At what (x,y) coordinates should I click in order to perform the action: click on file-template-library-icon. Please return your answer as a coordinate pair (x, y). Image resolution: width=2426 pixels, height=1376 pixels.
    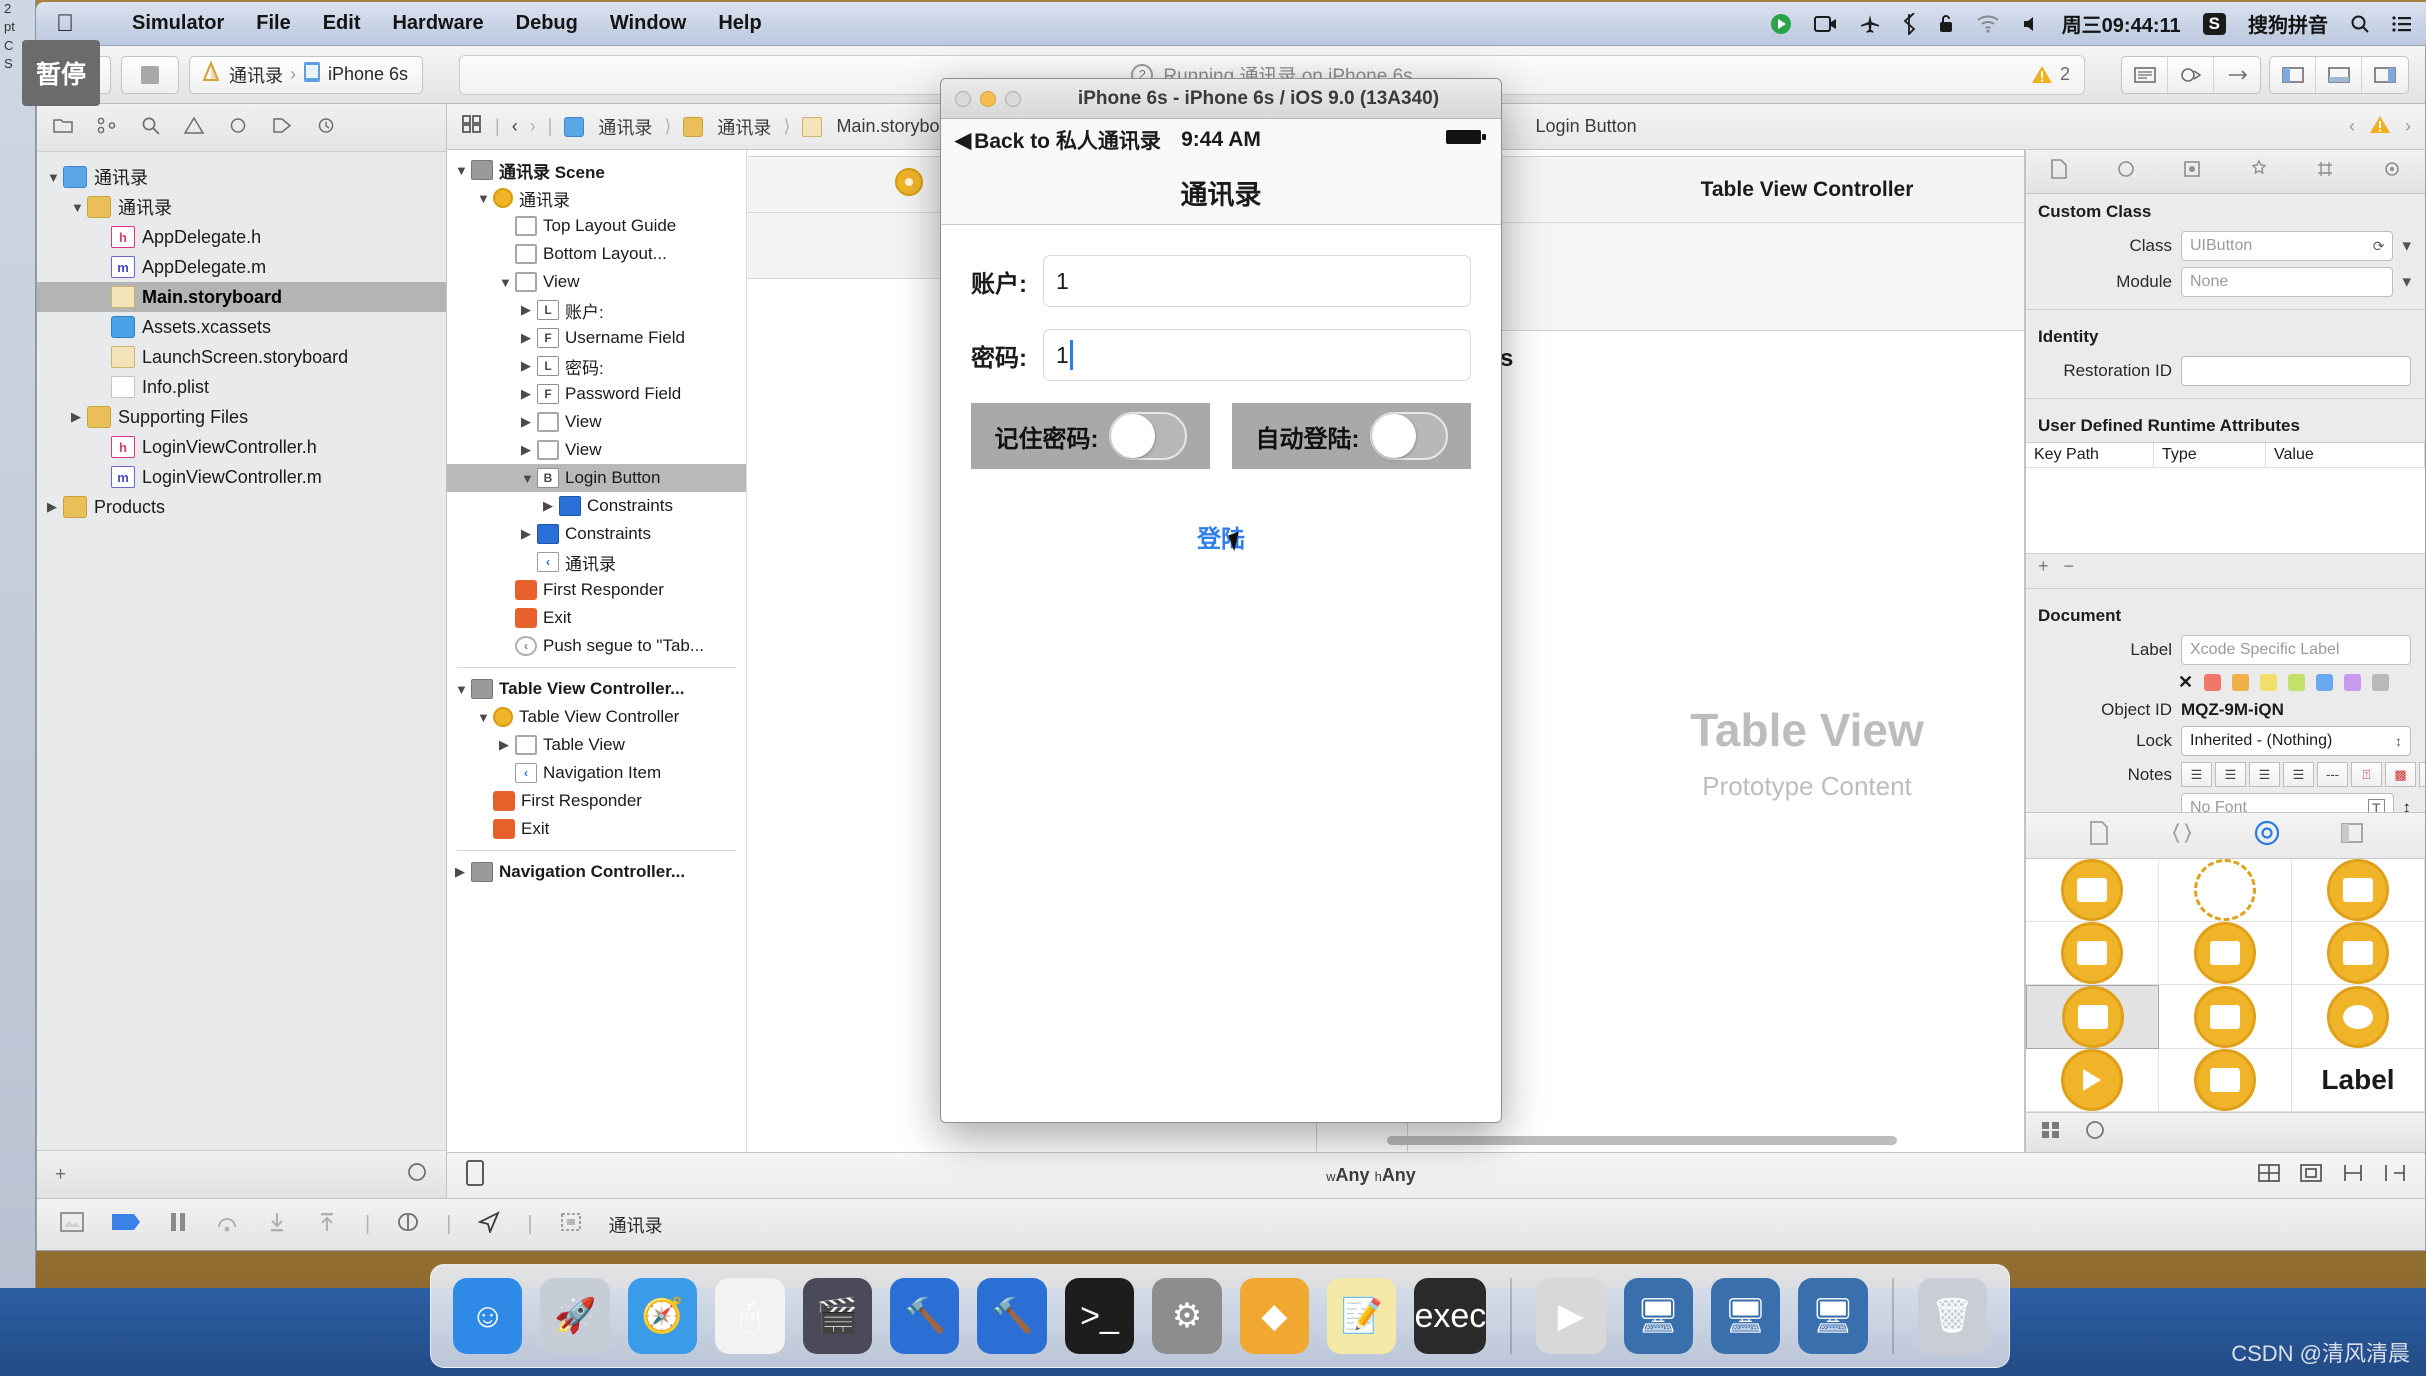
    Looking at the image, I should click on (2099, 835).